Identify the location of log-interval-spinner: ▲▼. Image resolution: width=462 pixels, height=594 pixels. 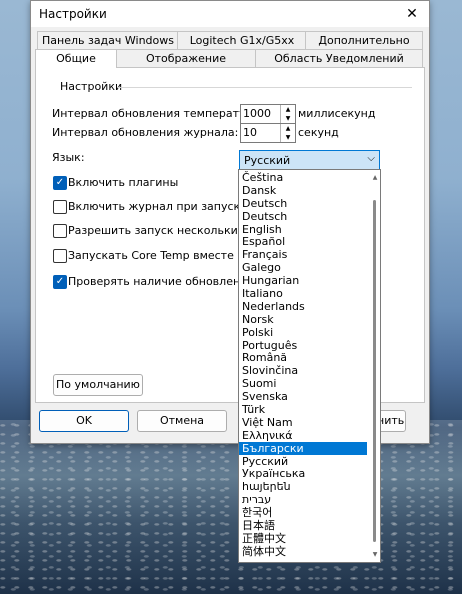
(268, 133).